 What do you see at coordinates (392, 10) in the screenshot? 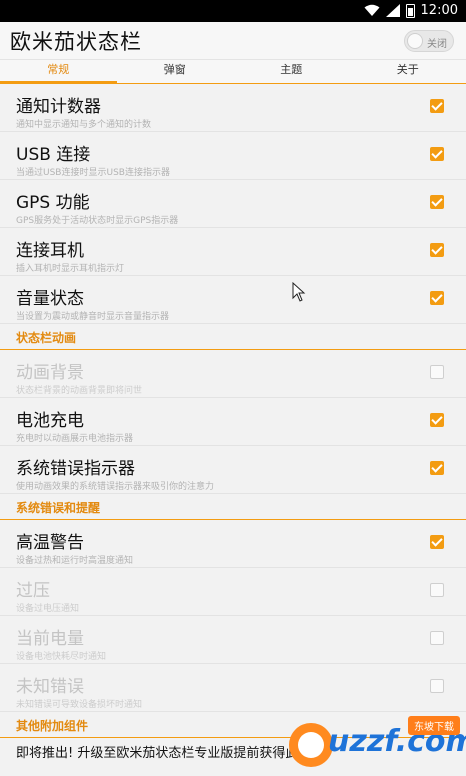
I see `signal-icon` at bounding box center [392, 10].